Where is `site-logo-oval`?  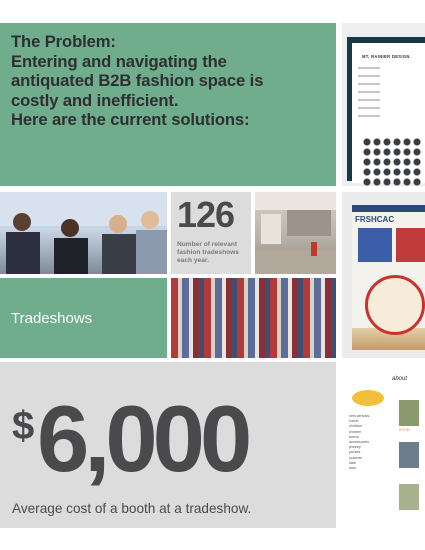
site-logo-oval is located at coordinates (368, 398).